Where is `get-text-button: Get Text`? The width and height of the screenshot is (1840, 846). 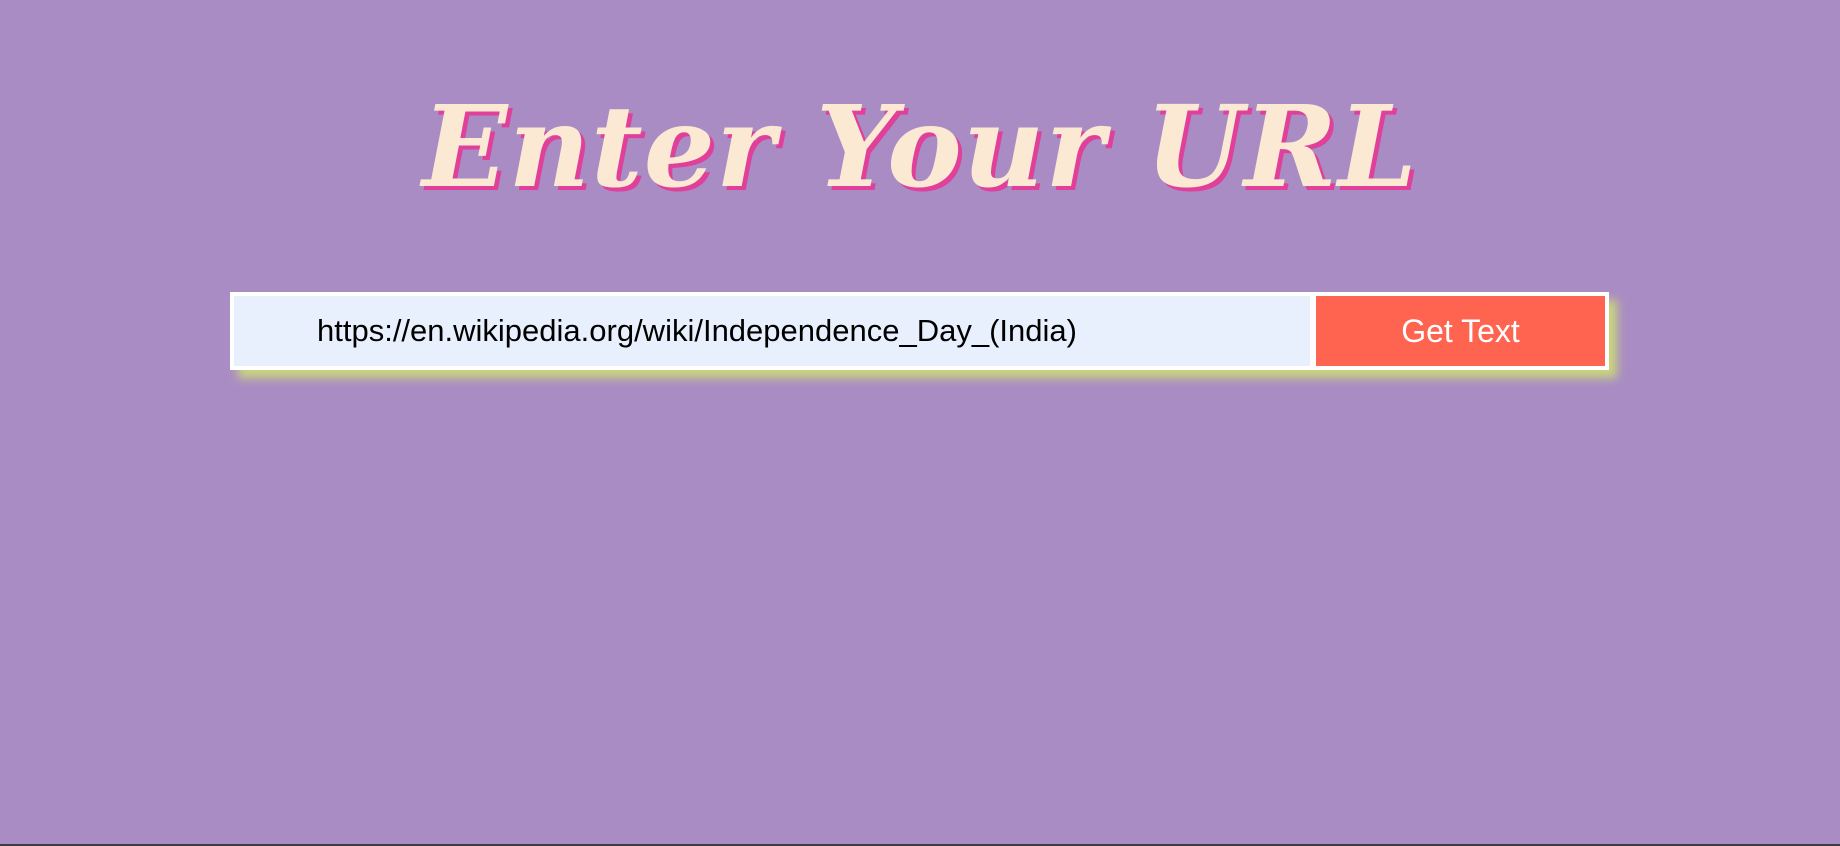
get-text-button: Get Text is located at coordinates (1461, 331).